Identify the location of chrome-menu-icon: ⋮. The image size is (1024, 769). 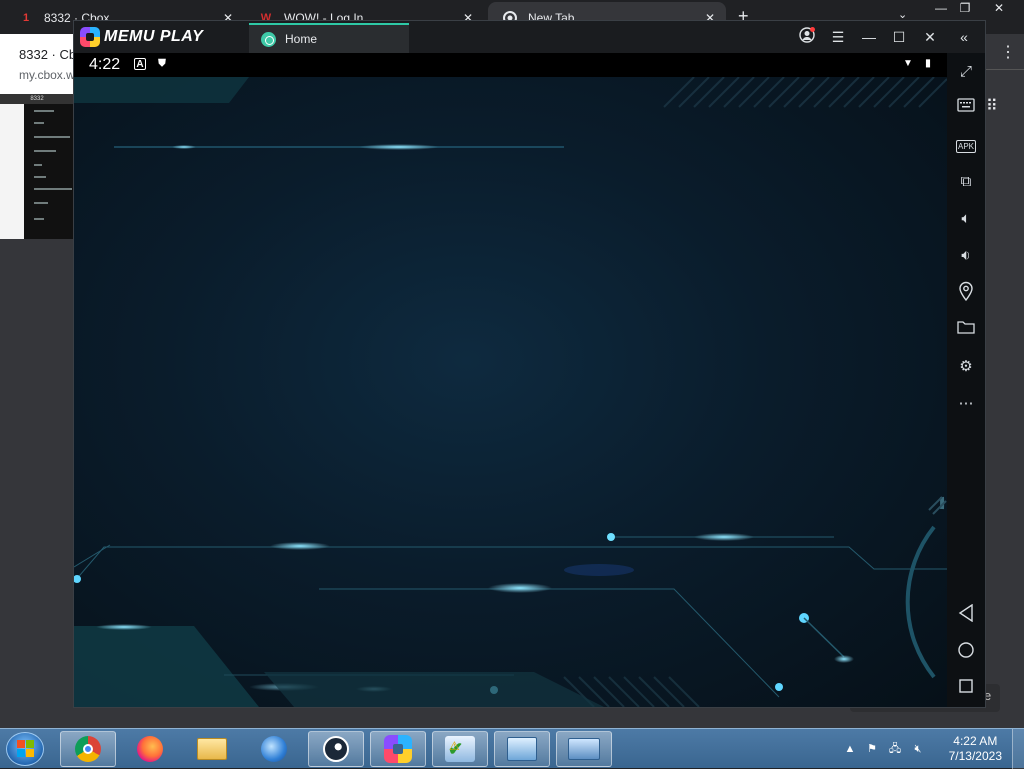
(1008, 52).